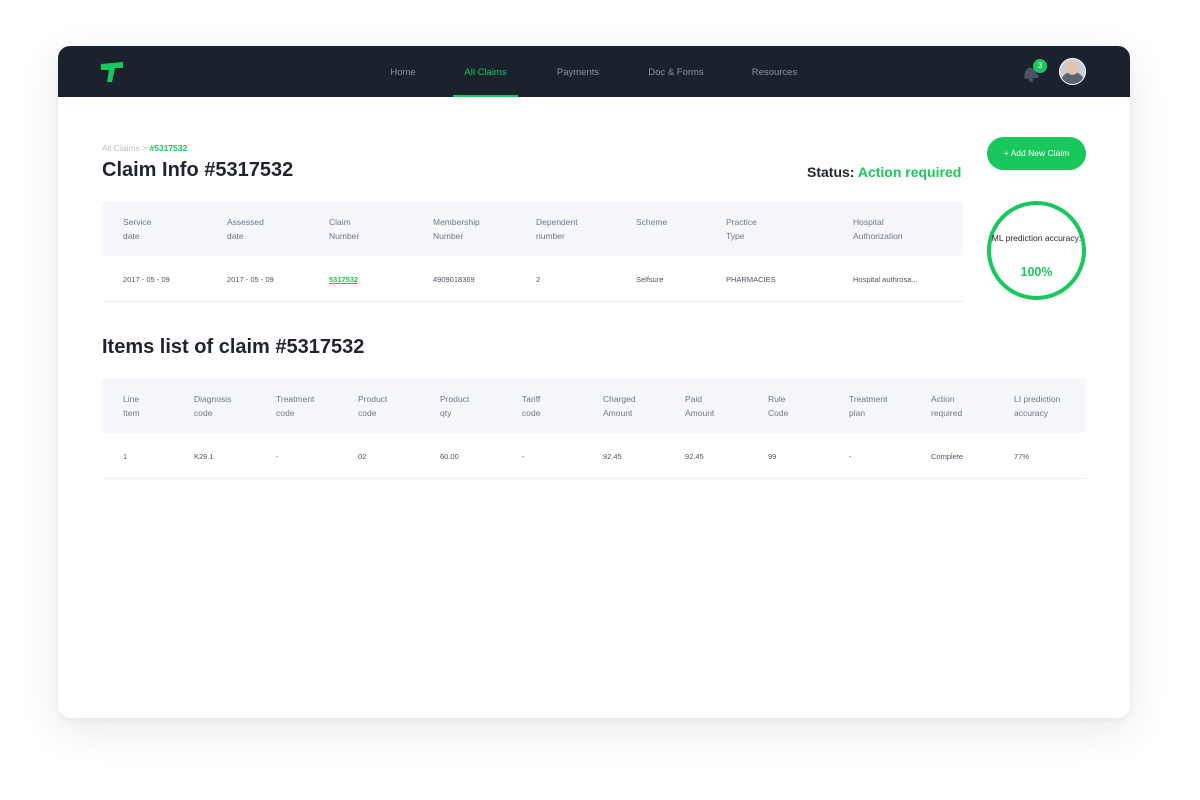  Describe the element at coordinates (850, 456) in the screenshot. I see `cell-treatment-plan: -` at that location.